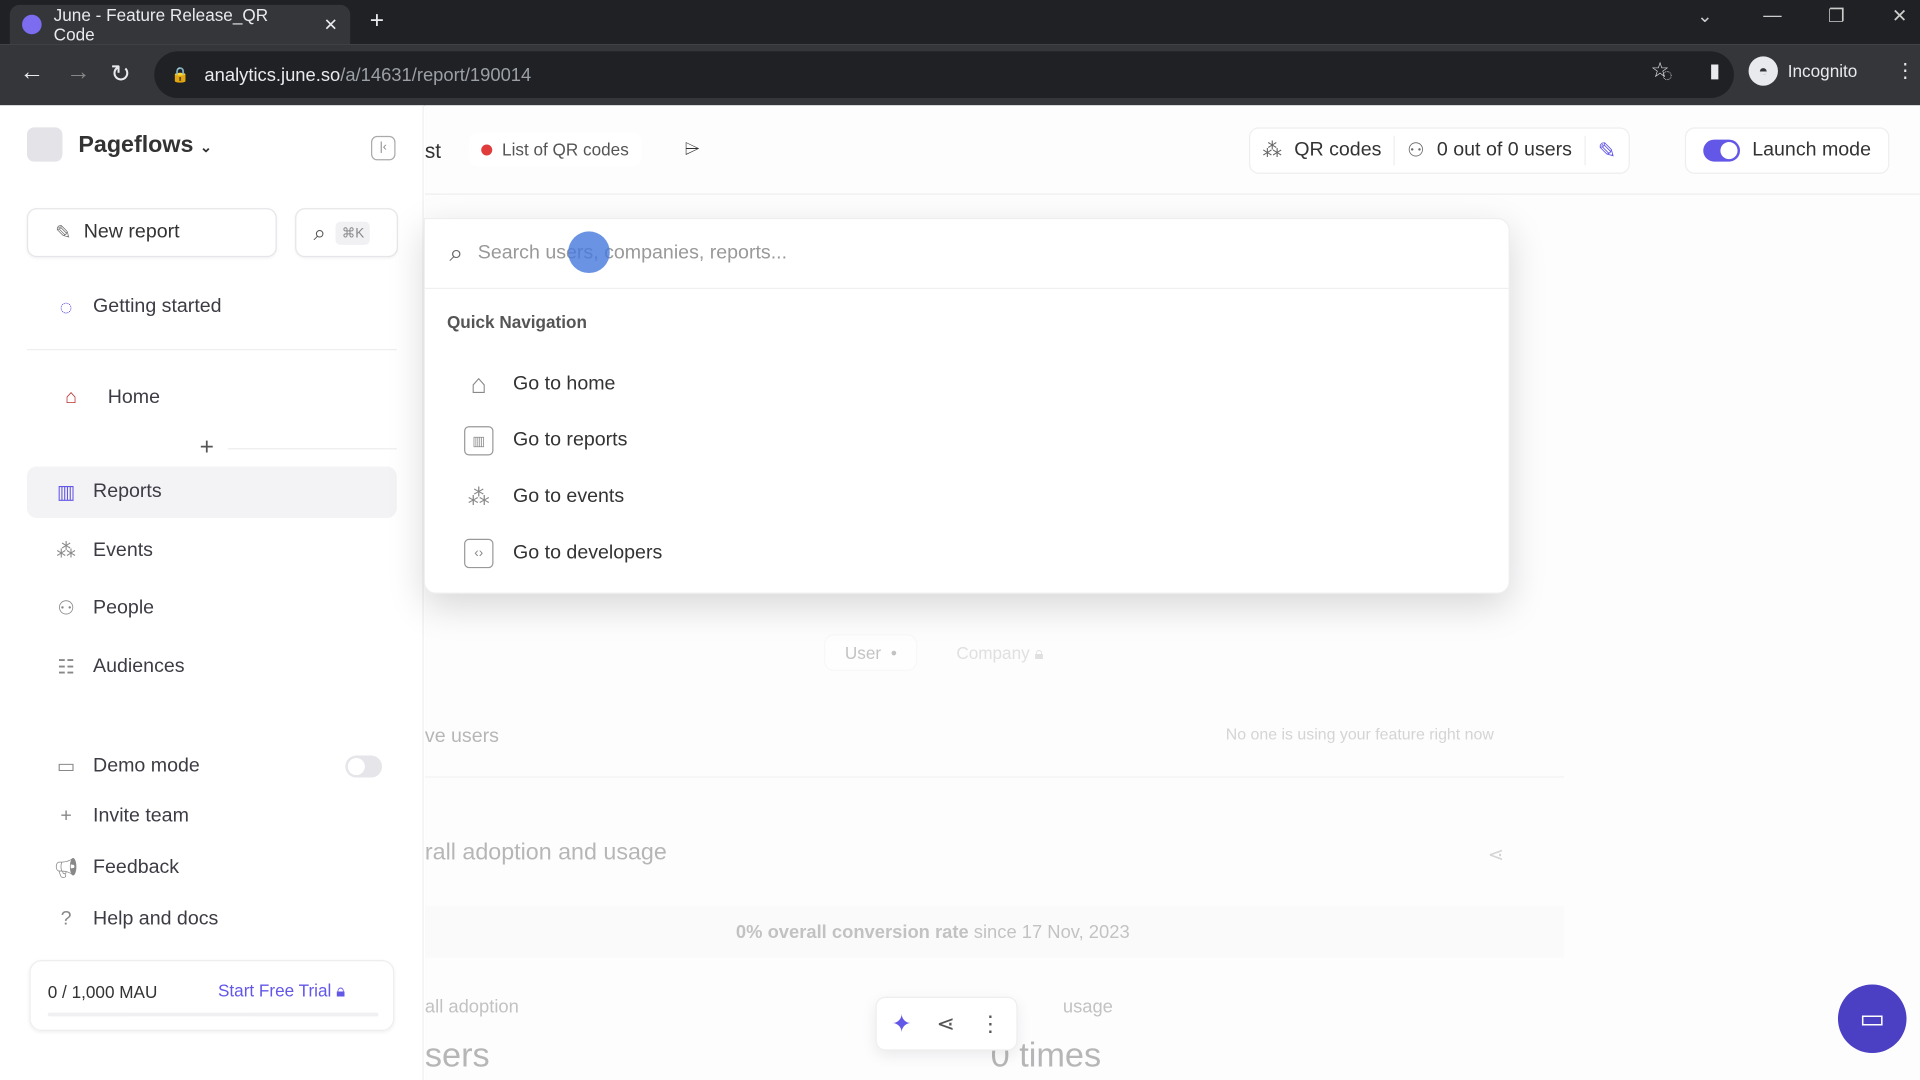 Image resolution: width=1920 pixels, height=1080 pixels. Describe the element at coordinates (1039, 652) in the screenshot. I see `lock-icon: 🔒︎` at that location.